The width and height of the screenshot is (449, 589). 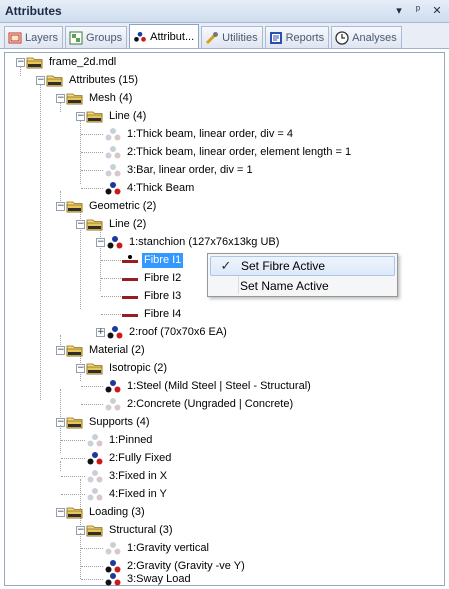 I want to click on close-icon: ✕, so click(x=437, y=10).